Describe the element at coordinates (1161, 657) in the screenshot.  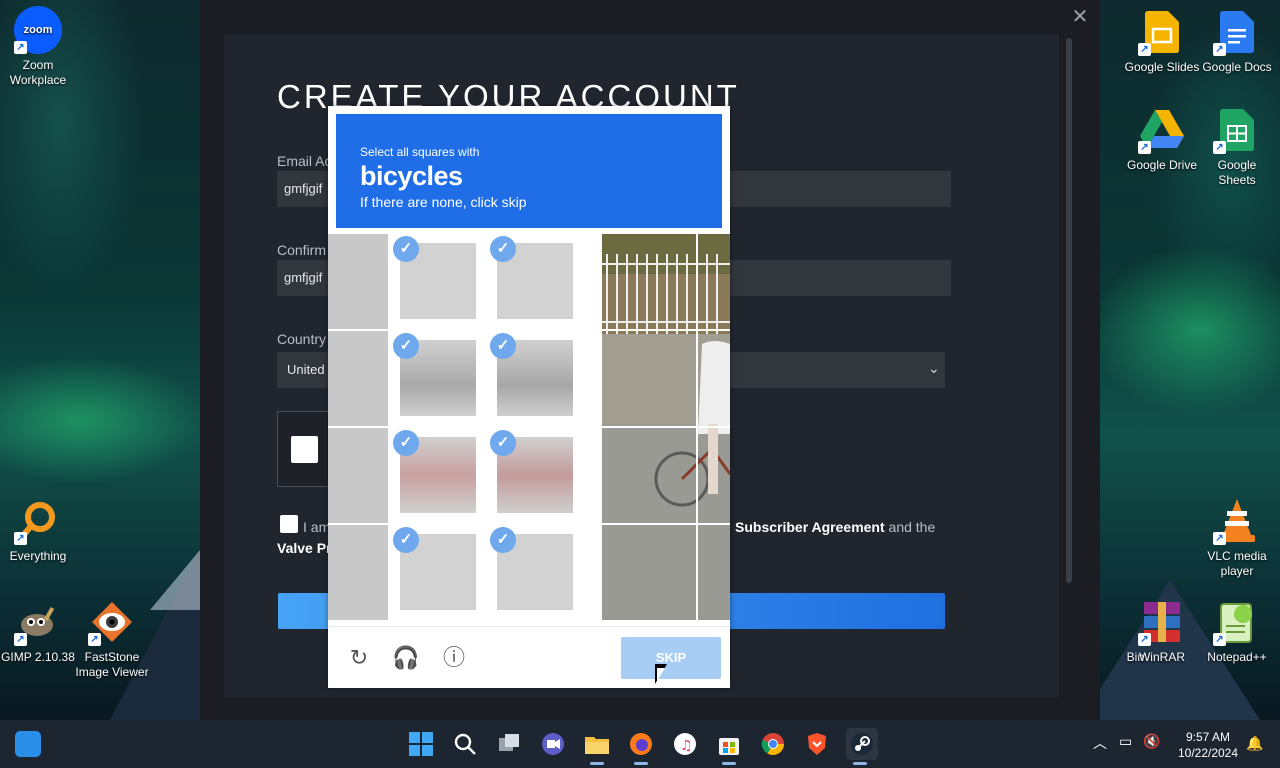
I see `desktop-icon-label: WinRAR` at that location.